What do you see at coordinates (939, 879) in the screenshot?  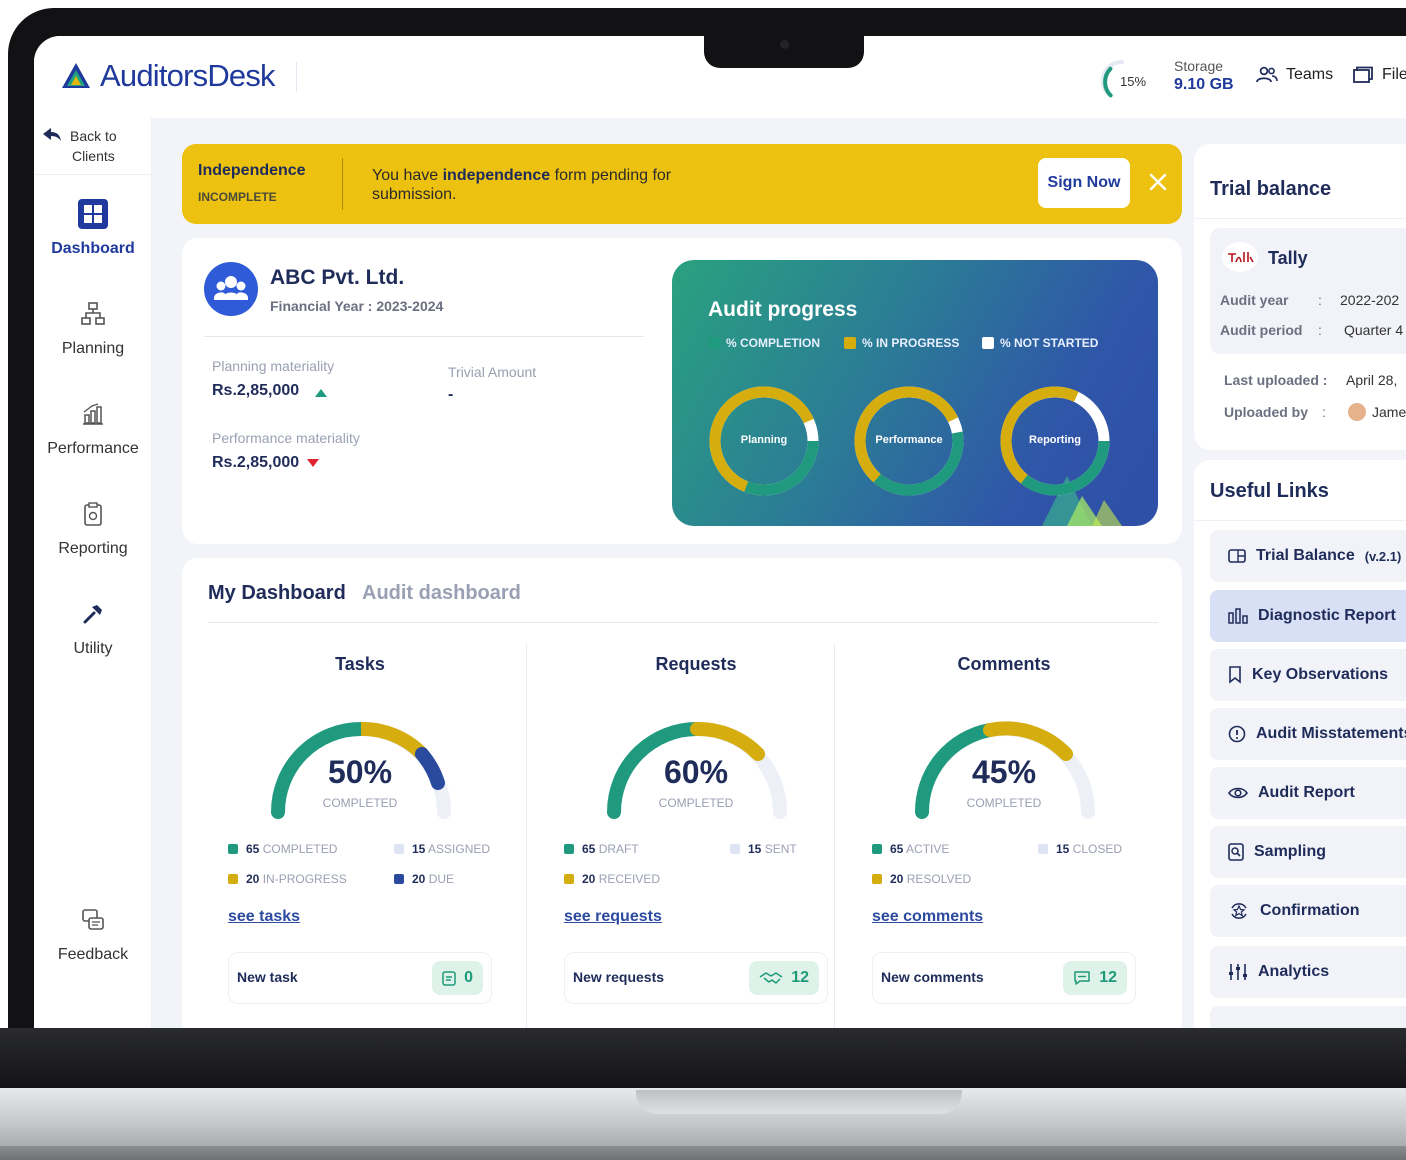 I see `legend-label: RESOLVED` at bounding box center [939, 879].